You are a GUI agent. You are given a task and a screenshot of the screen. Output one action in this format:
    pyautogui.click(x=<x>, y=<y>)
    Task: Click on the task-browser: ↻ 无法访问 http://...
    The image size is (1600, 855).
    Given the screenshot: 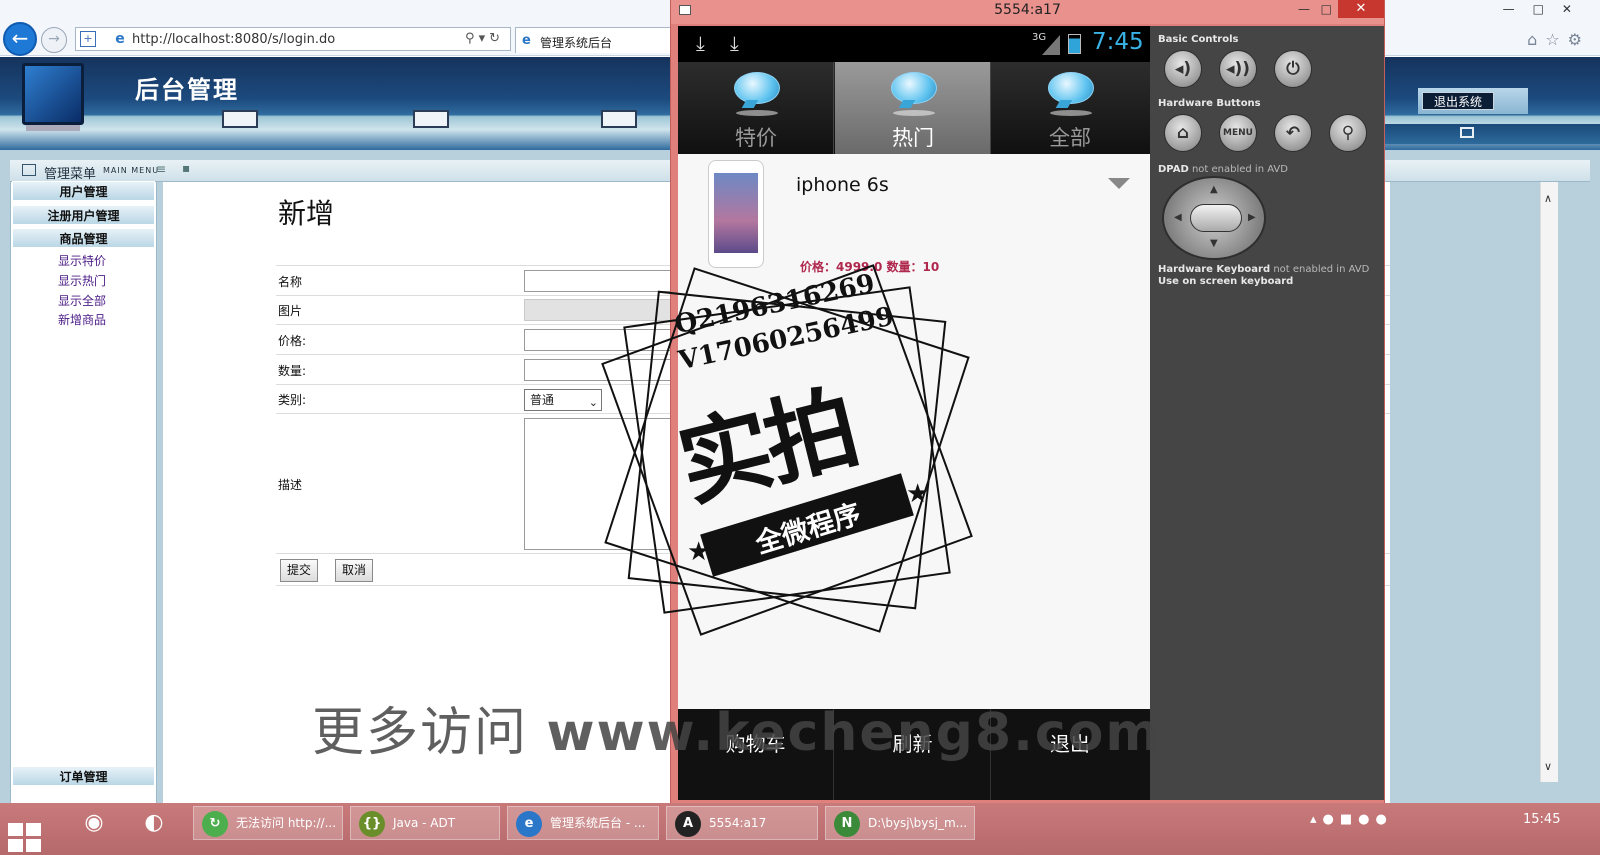 What is the action you would take?
    pyautogui.click(x=268, y=823)
    